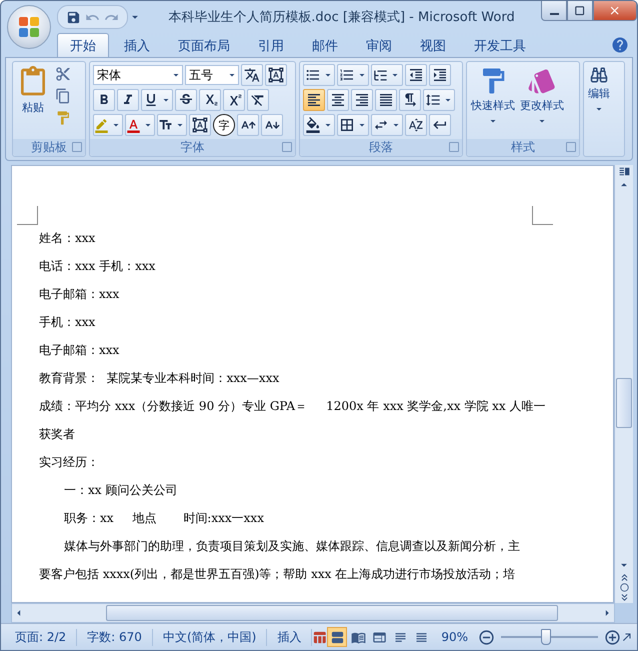 The height and width of the screenshot is (651, 638). What do you see at coordinates (387, 125) in the screenshot?
I see `chinese-layout-button` at bounding box center [387, 125].